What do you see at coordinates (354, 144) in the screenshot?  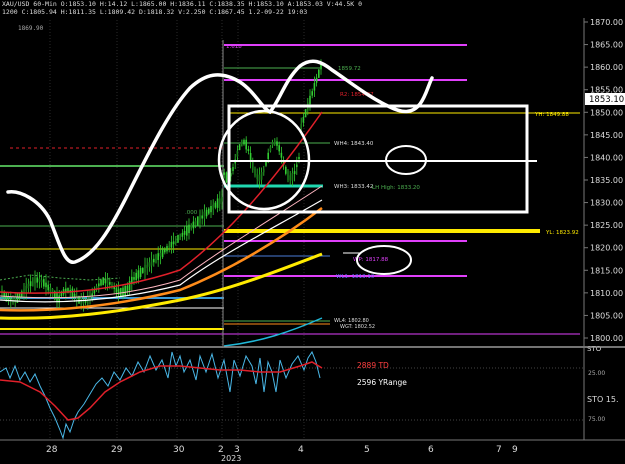 I see `level-wh4-label: WH4: 1843.40` at bounding box center [354, 144].